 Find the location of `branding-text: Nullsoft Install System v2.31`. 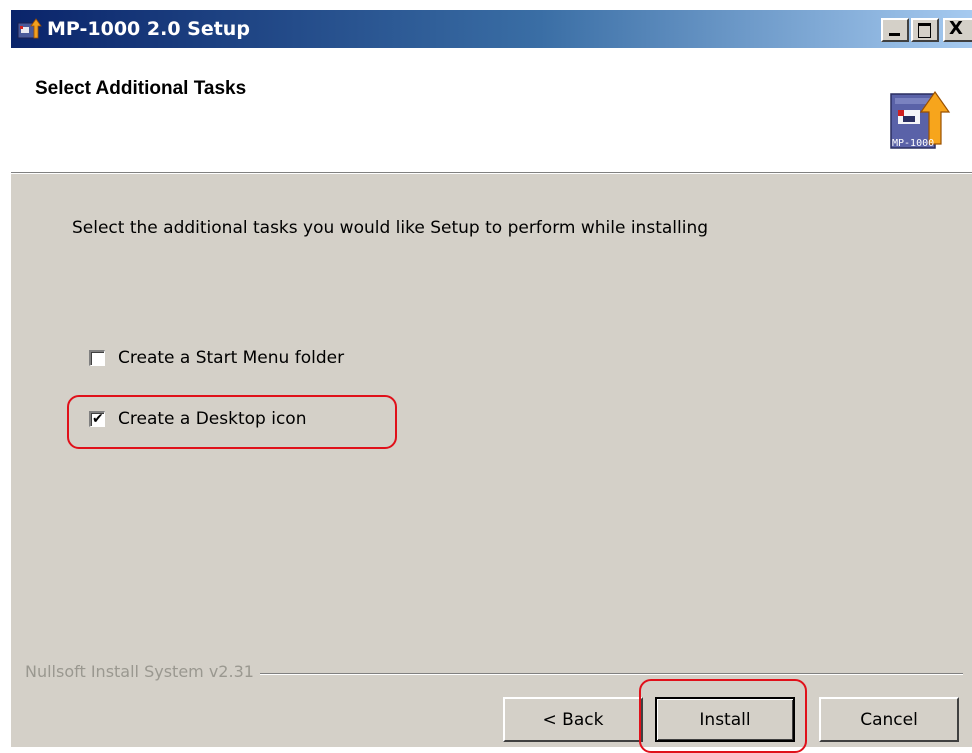

branding-text: Nullsoft Install System v2.31 is located at coordinates (142, 671).